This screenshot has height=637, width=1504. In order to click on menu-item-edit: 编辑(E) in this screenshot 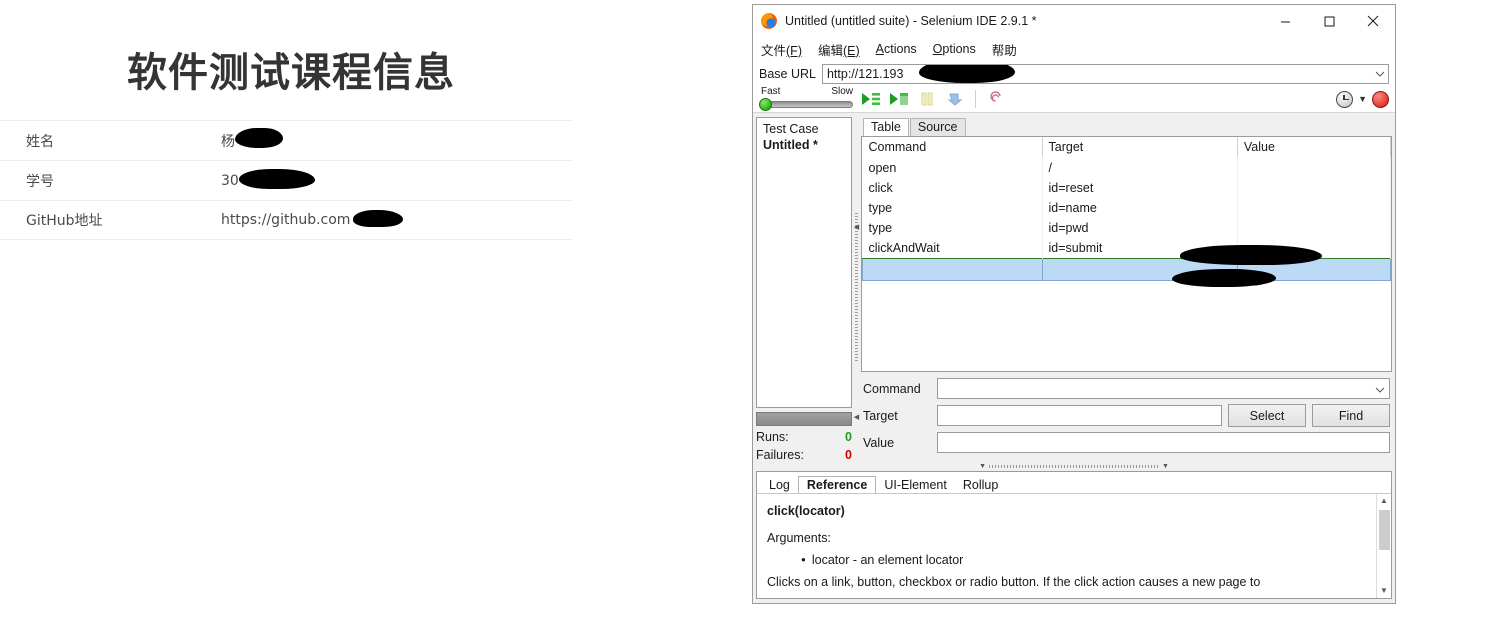, I will do `click(839, 49)`.